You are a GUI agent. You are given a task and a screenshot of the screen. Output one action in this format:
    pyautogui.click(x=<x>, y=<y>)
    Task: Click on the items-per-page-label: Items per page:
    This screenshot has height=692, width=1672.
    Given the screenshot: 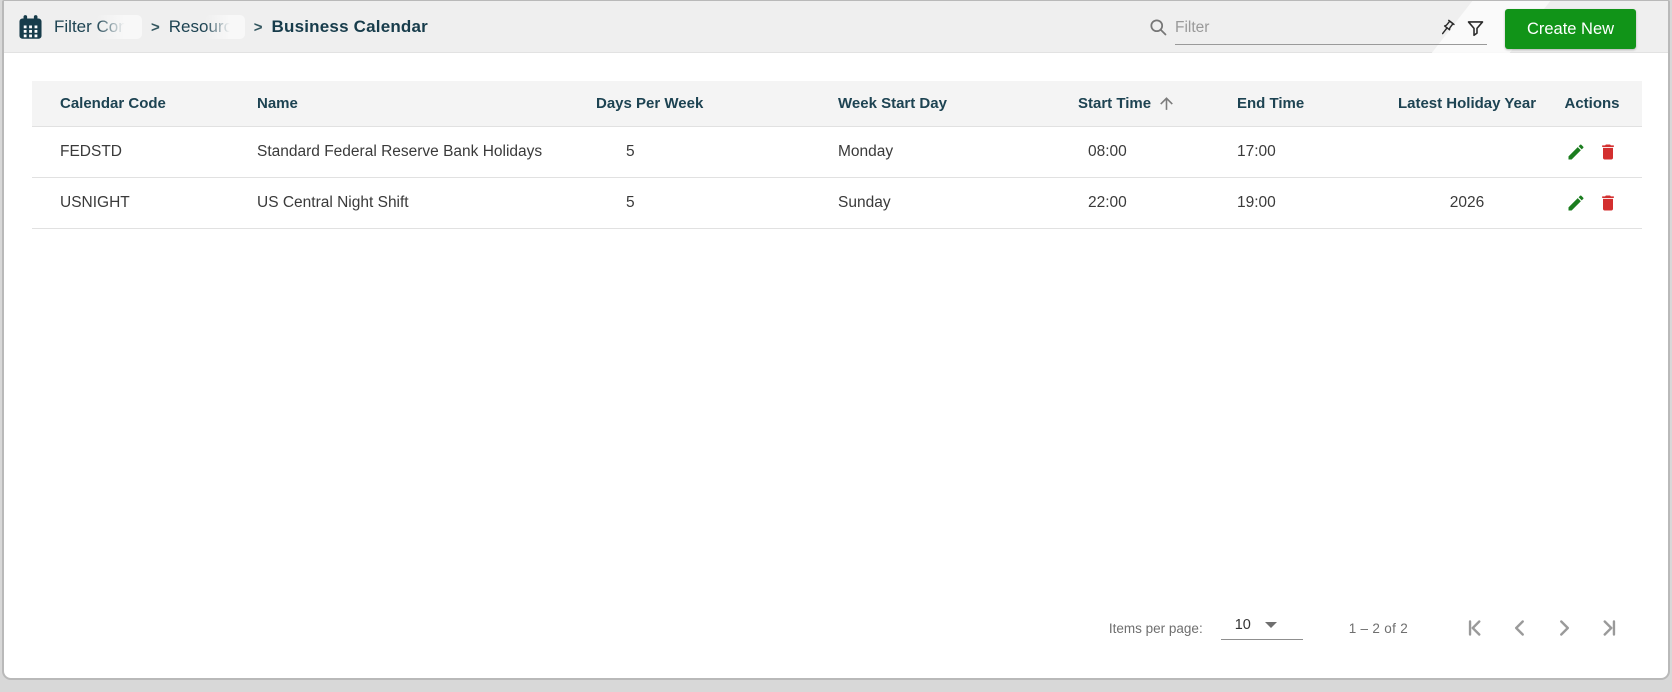 What is the action you would take?
    pyautogui.click(x=1155, y=628)
    